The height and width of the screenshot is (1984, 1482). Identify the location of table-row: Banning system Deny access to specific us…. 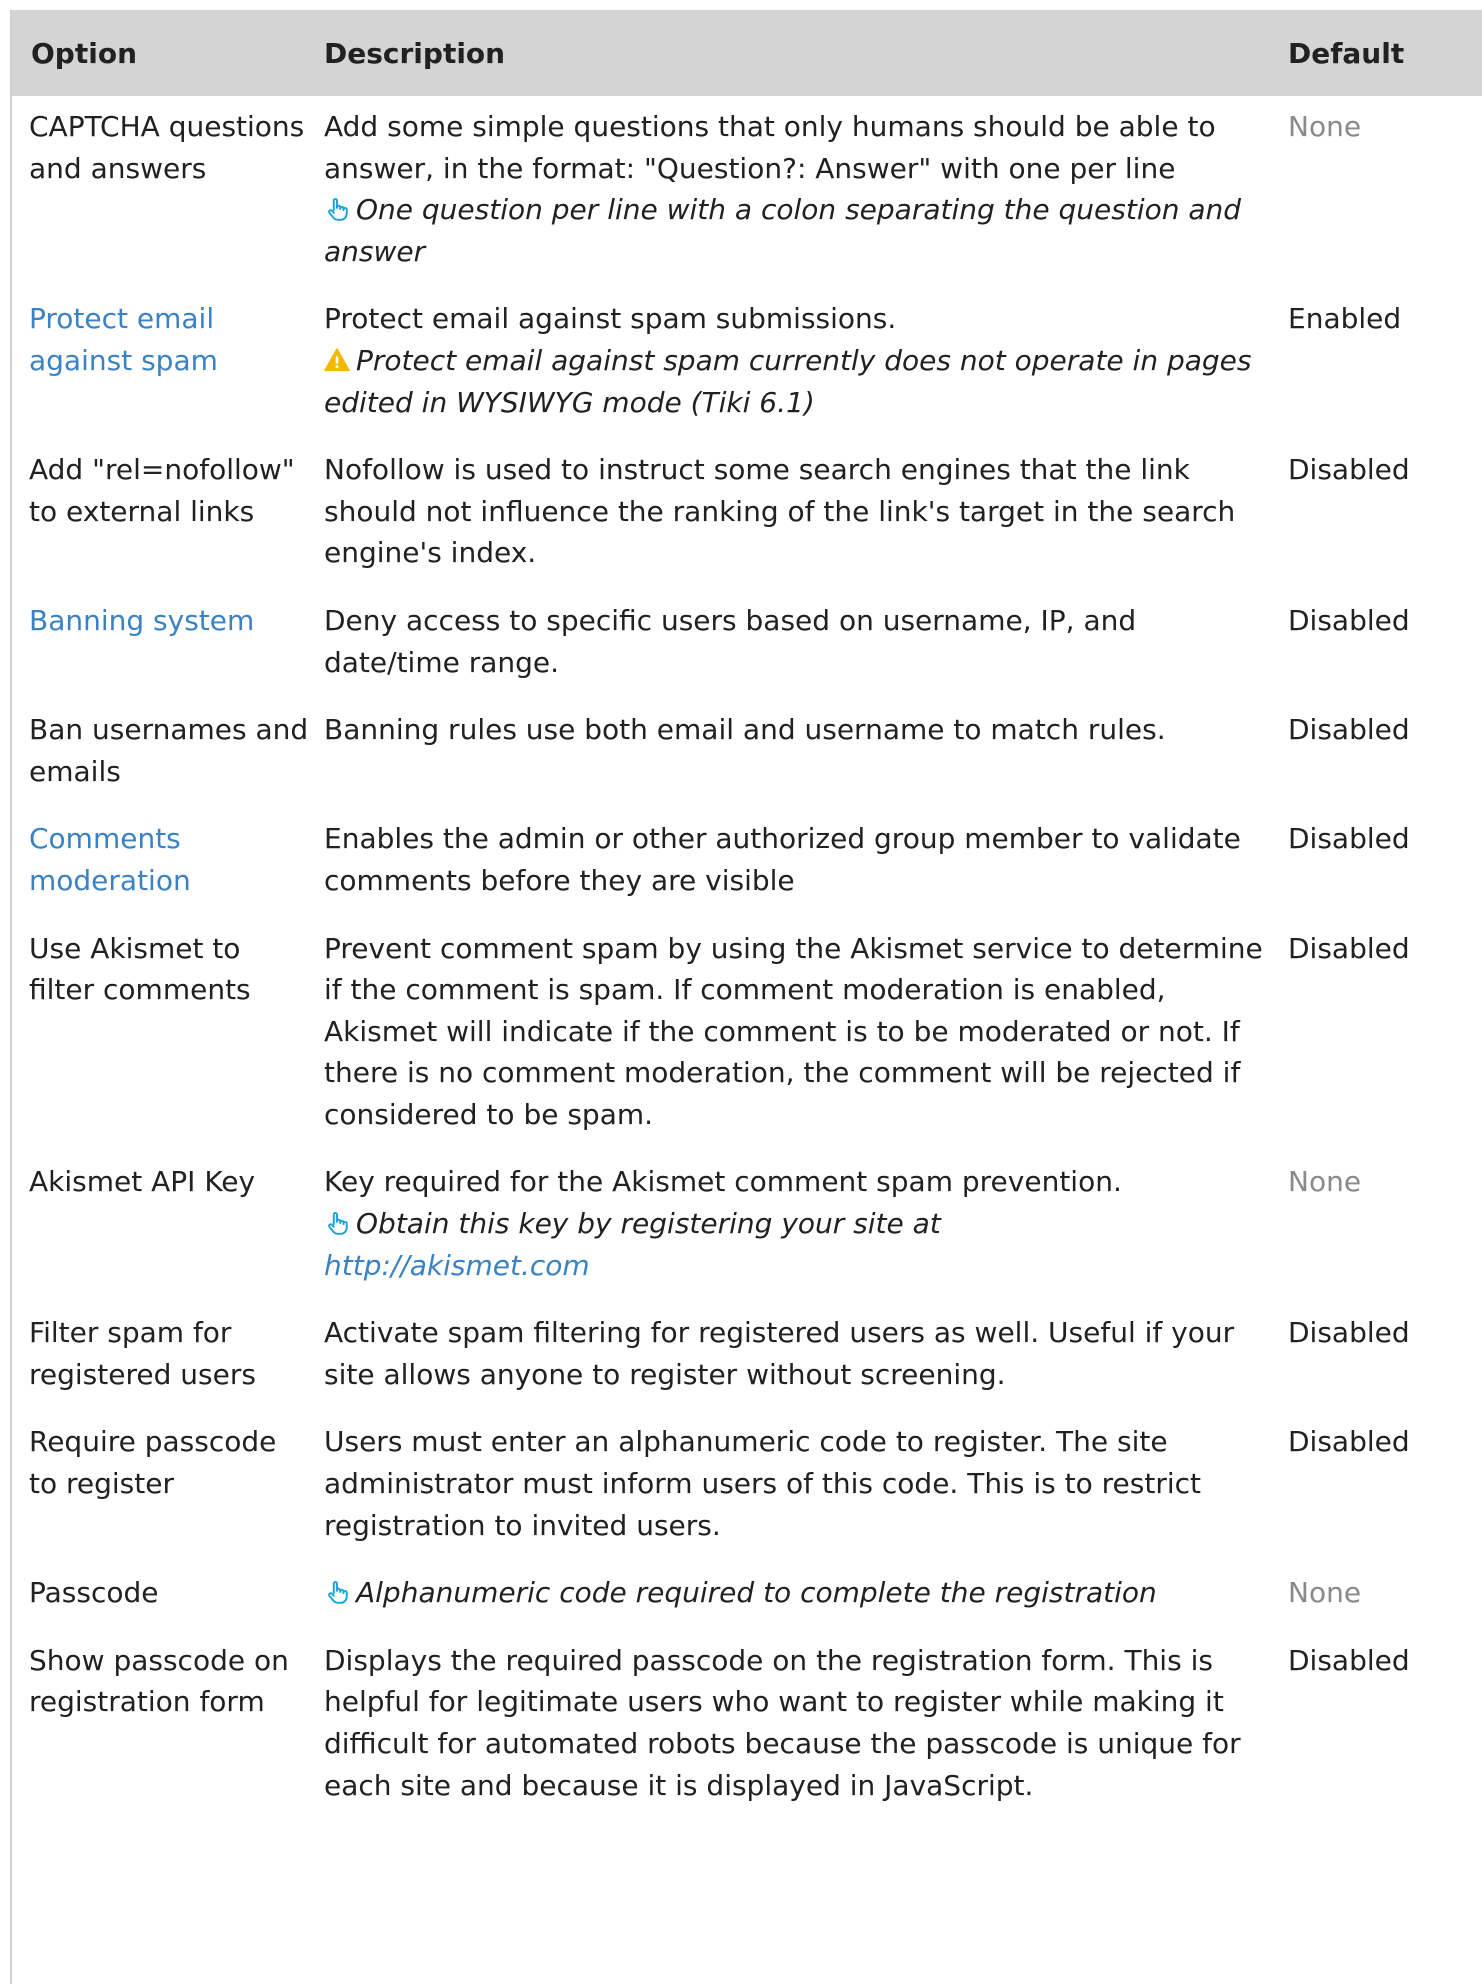
(747, 644).